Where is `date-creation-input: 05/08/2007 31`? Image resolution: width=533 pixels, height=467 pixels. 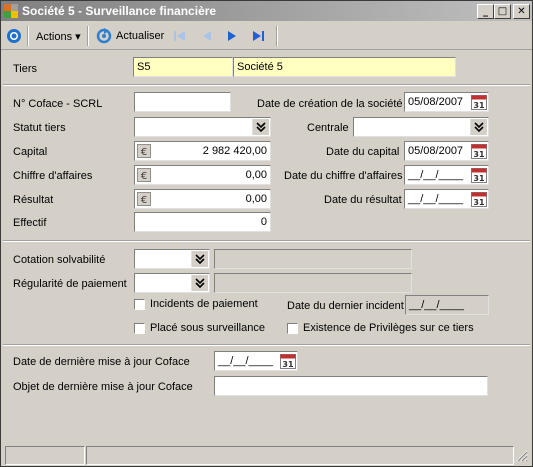 date-creation-input: 05/08/2007 31 is located at coordinates (446, 102).